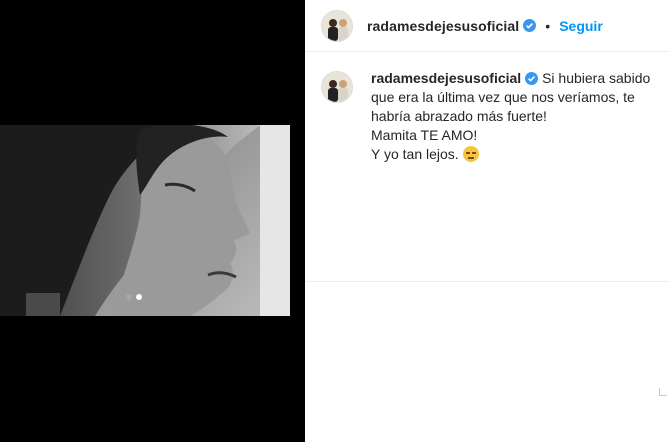  What do you see at coordinates (129, 297) in the screenshot?
I see `carousel-dot` at bounding box center [129, 297].